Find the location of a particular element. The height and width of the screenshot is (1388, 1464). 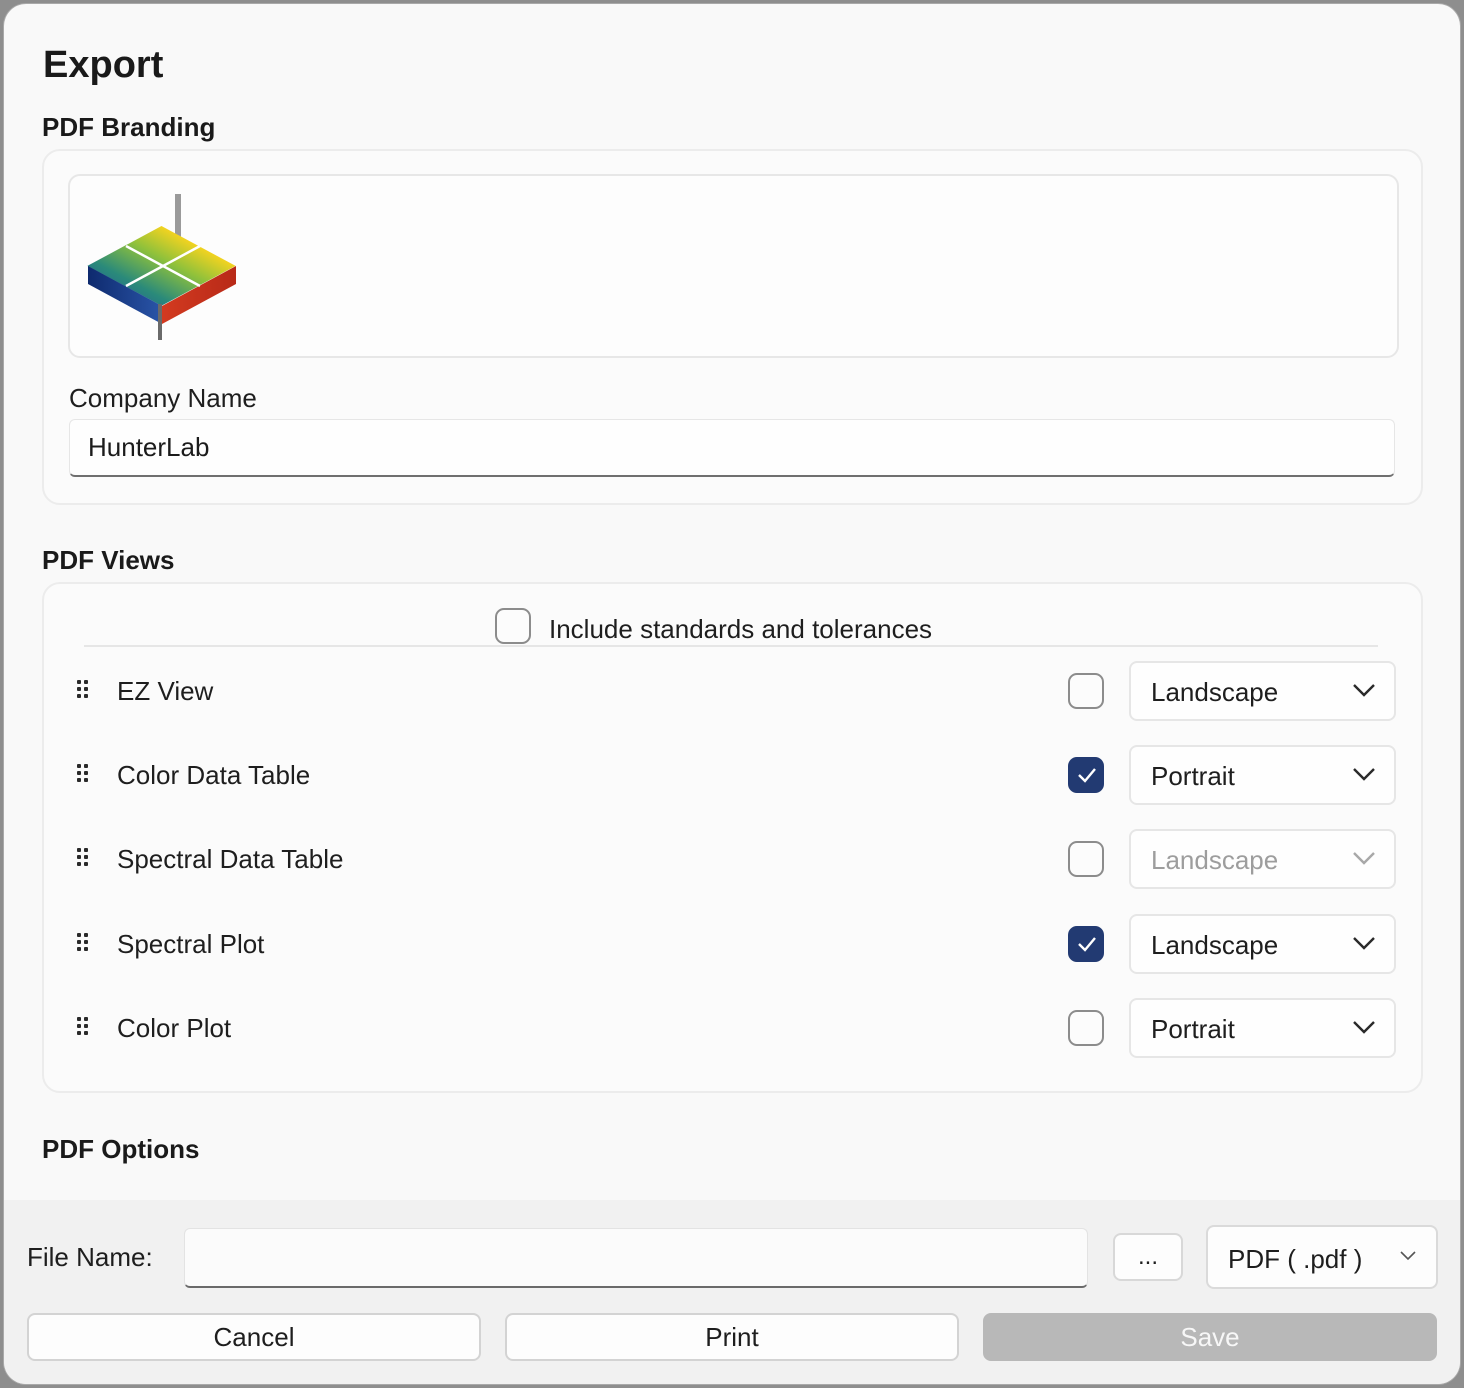

file-type-value: PDF ( .pdf ) is located at coordinates (1295, 1259).